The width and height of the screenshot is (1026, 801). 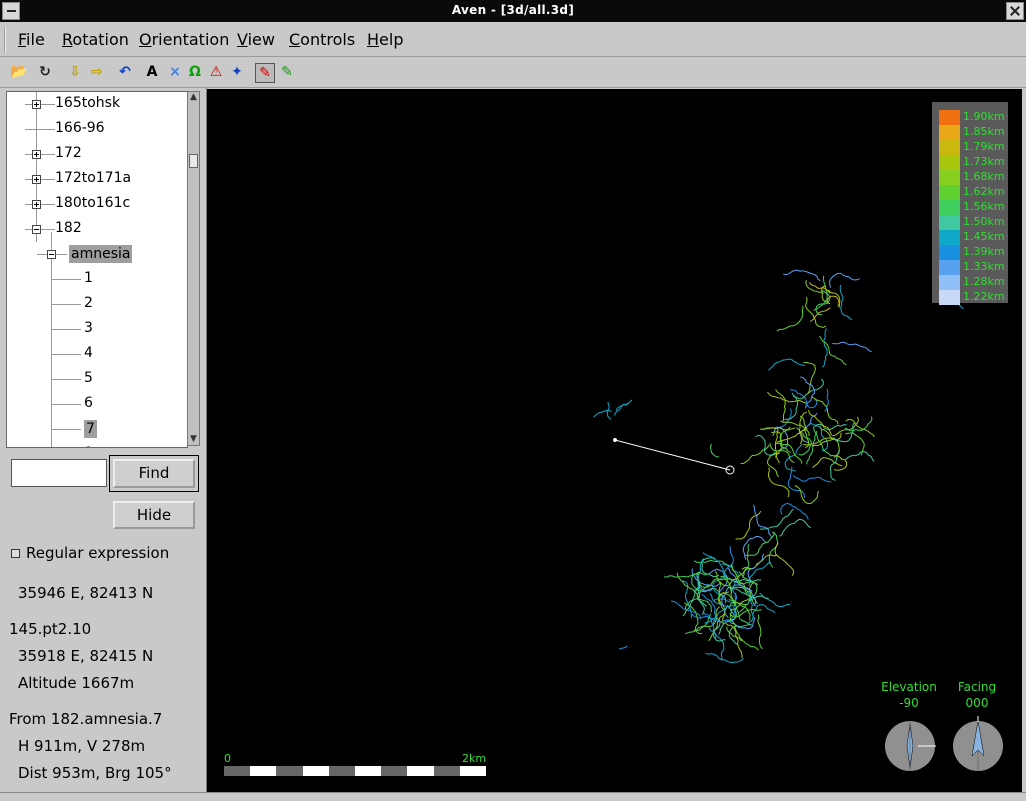 What do you see at coordinates (193, 97) in the screenshot?
I see `scroll-up-arrow-icon: ▲` at bounding box center [193, 97].